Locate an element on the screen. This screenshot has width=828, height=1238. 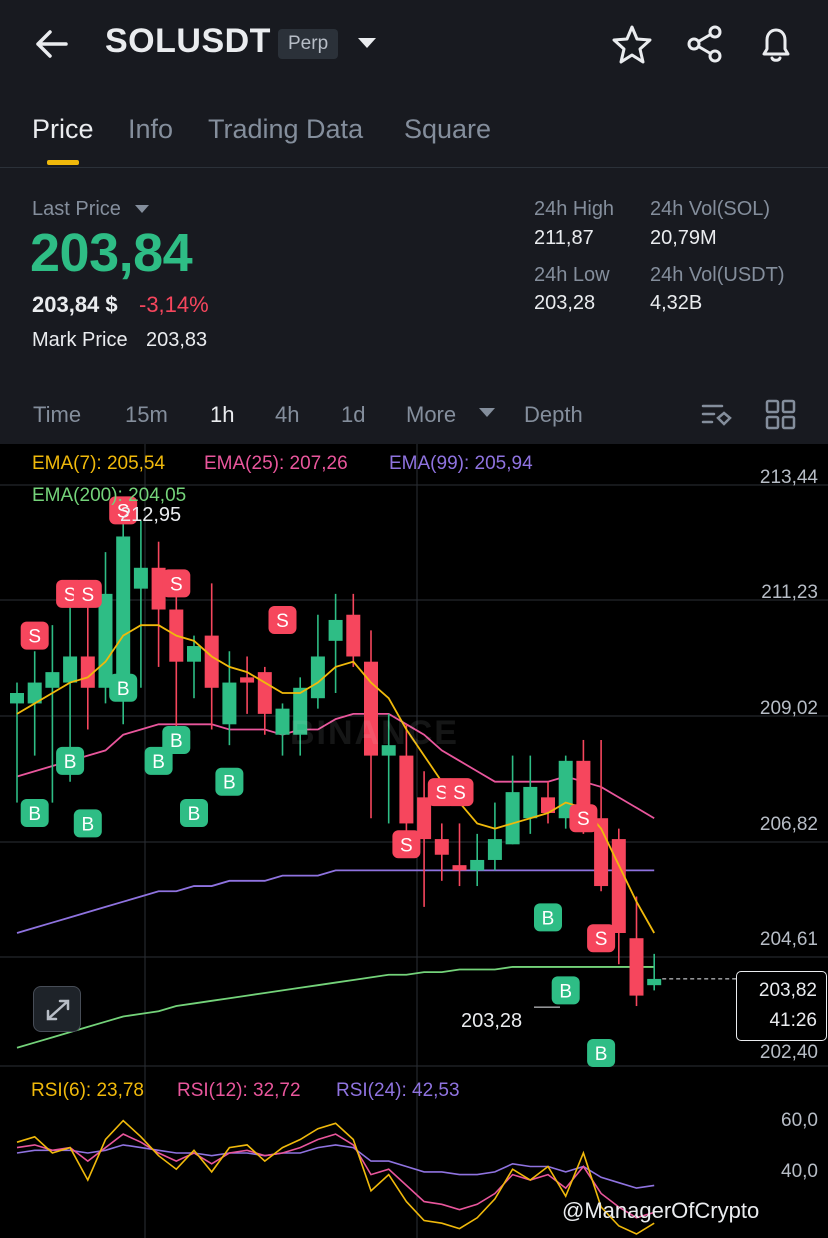
current-price-marker: 203,82 41:26 is located at coordinates (781, 1006).